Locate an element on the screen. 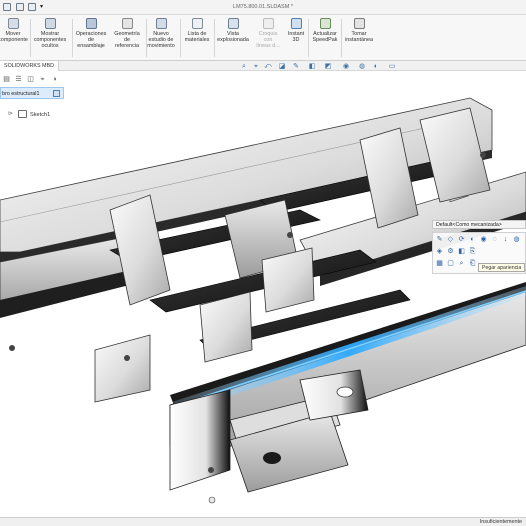  structural-member-item: bro estructural1 is located at coordinates (32, 93).